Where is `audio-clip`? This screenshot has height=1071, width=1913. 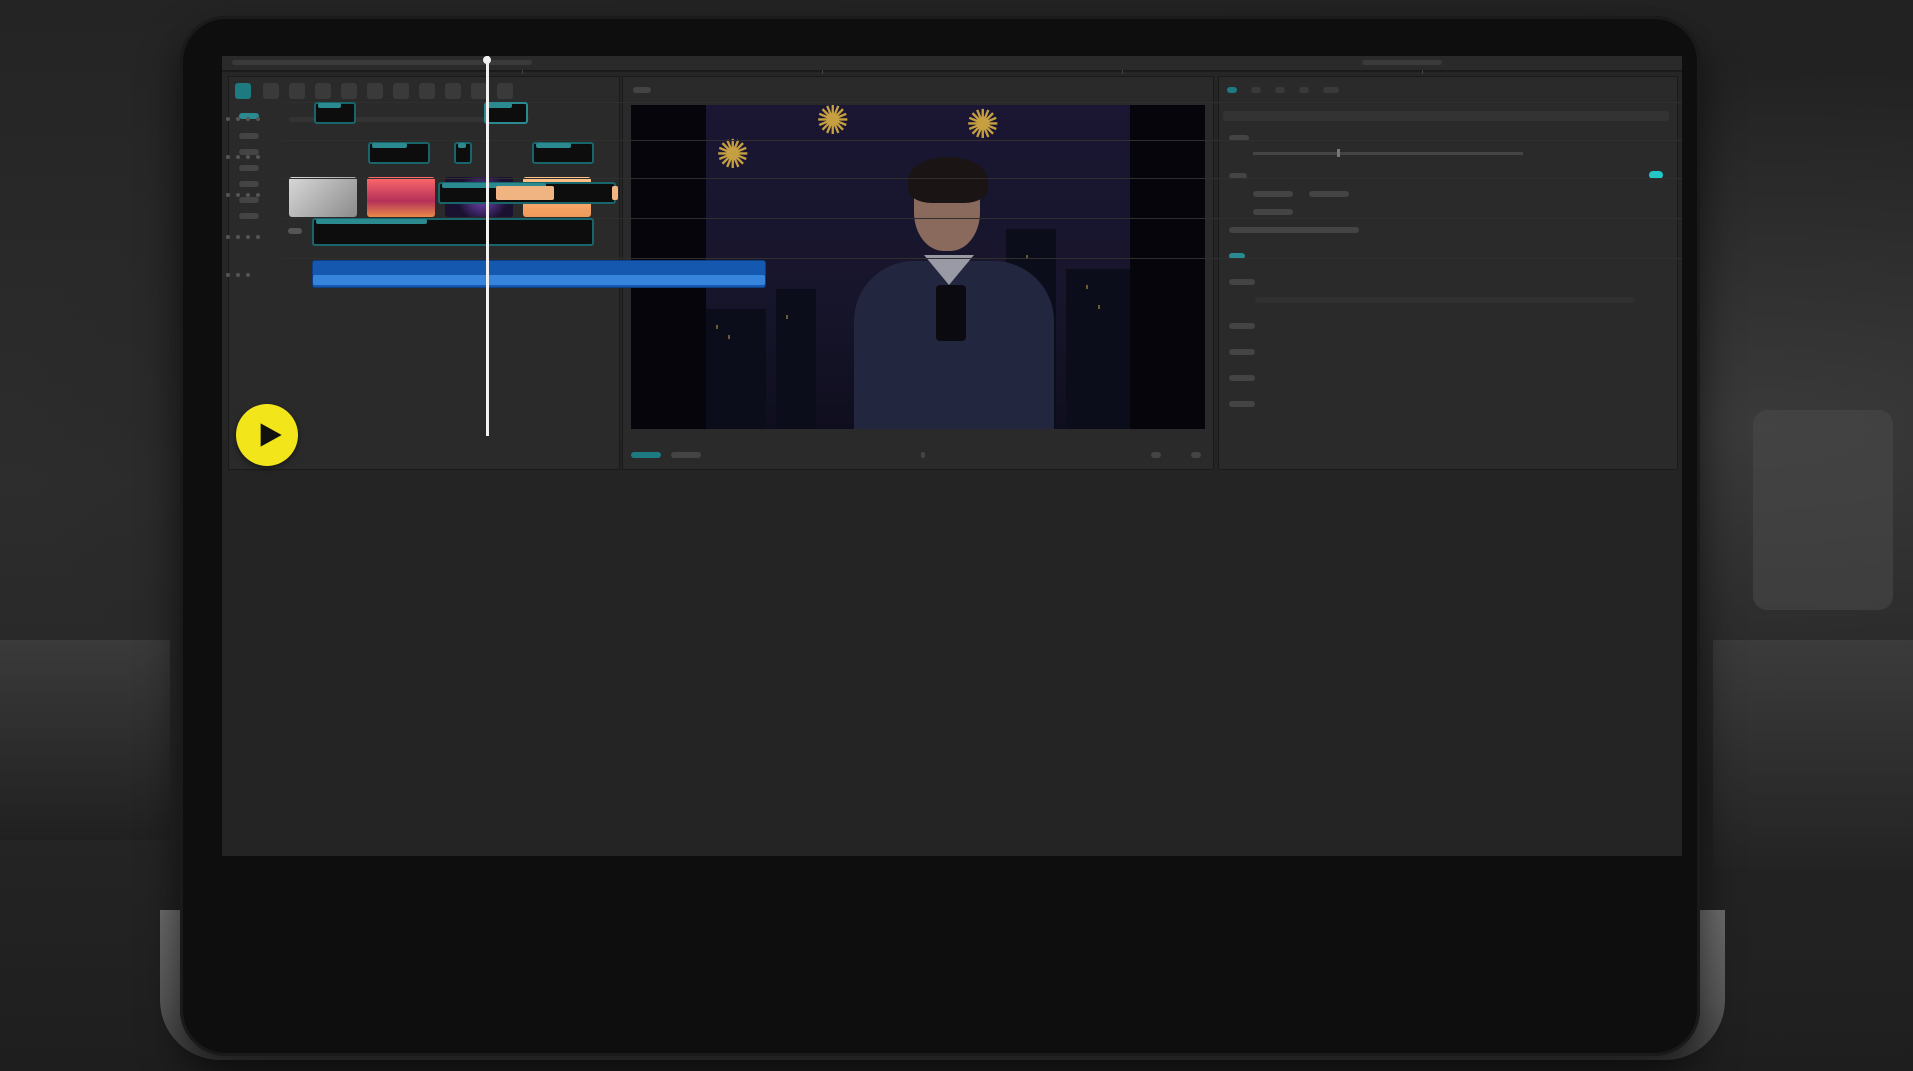
audio-clip is located at coordinates (539, 274).